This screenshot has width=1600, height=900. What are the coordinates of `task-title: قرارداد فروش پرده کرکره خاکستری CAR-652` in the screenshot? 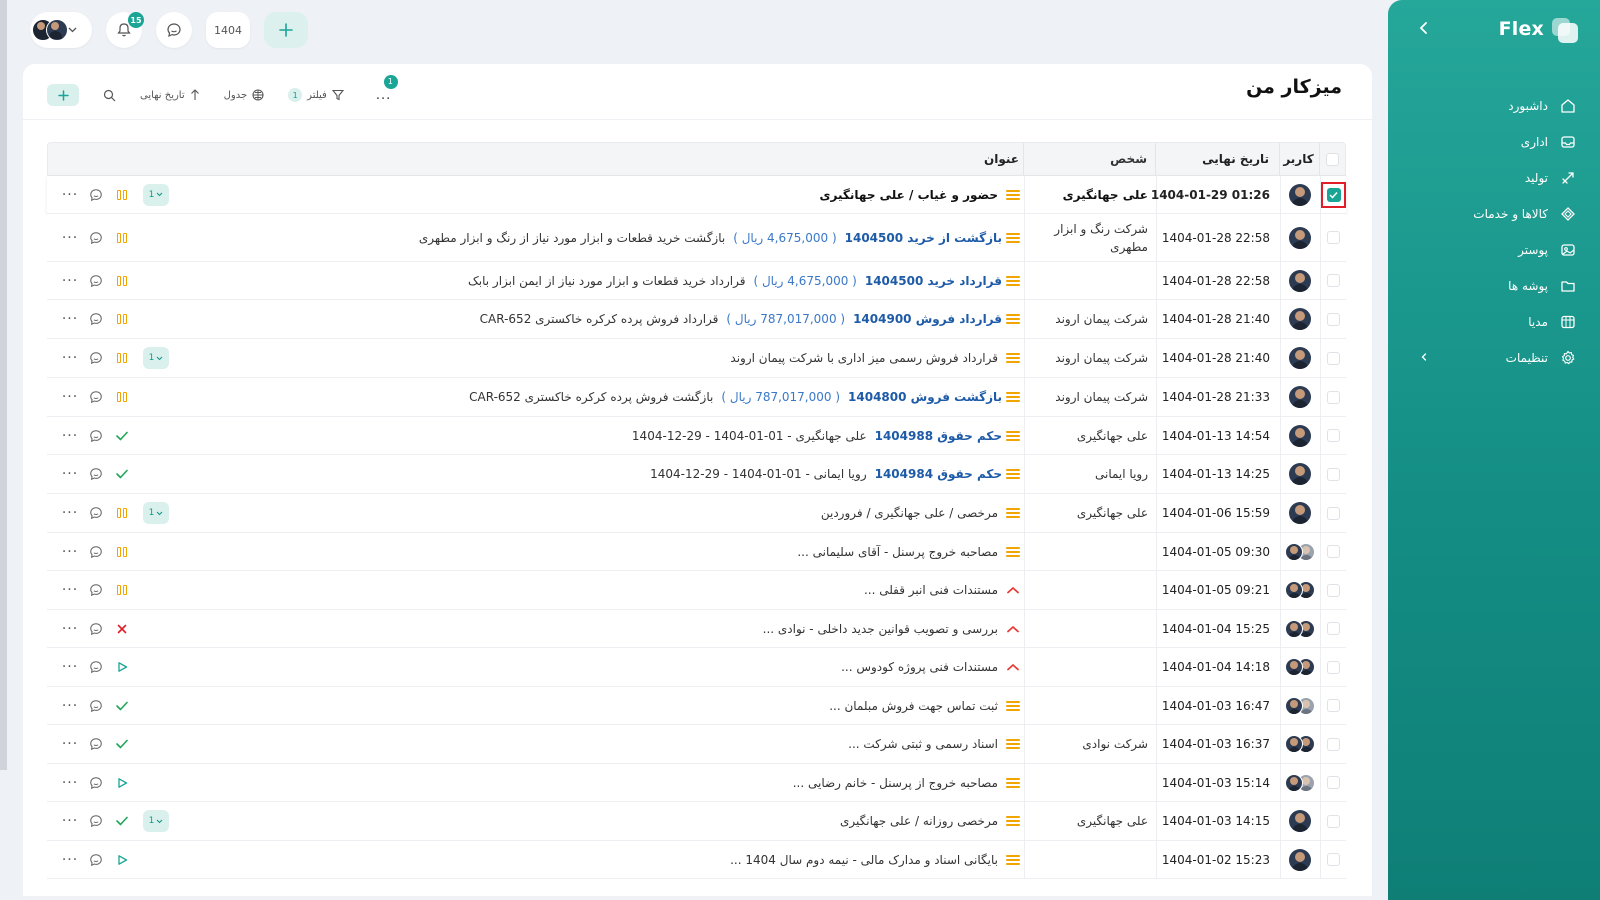 It's located at (599, 319).